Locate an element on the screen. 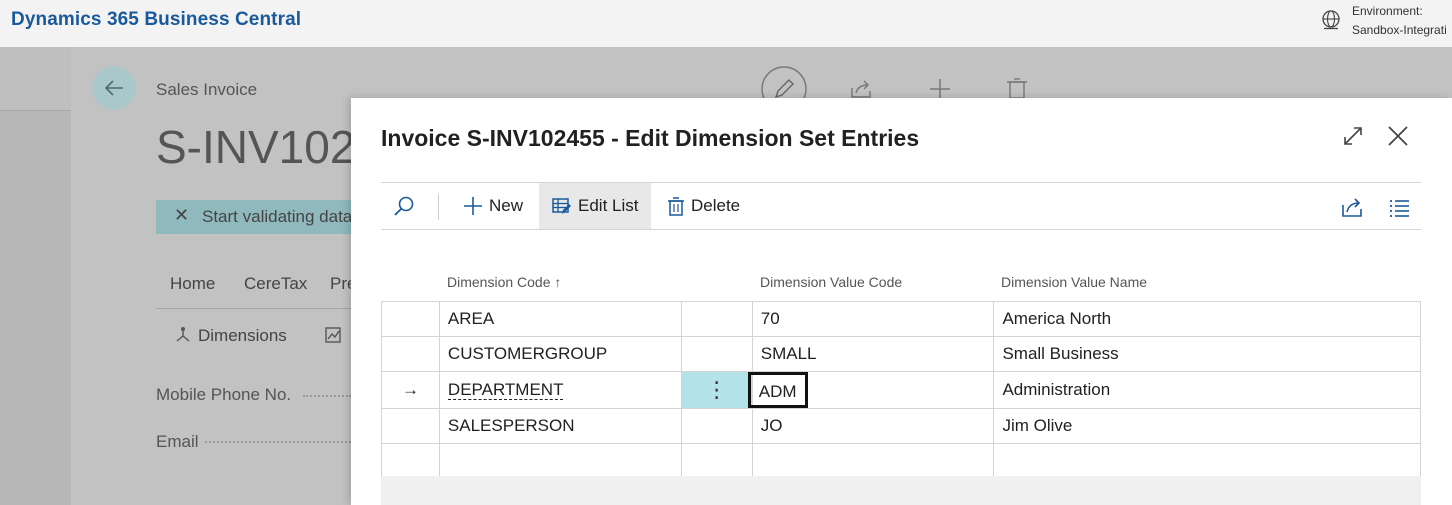 This screenshot has width=1452, height=505. environment-label: Environment: is located at coordinates (1387, 11).